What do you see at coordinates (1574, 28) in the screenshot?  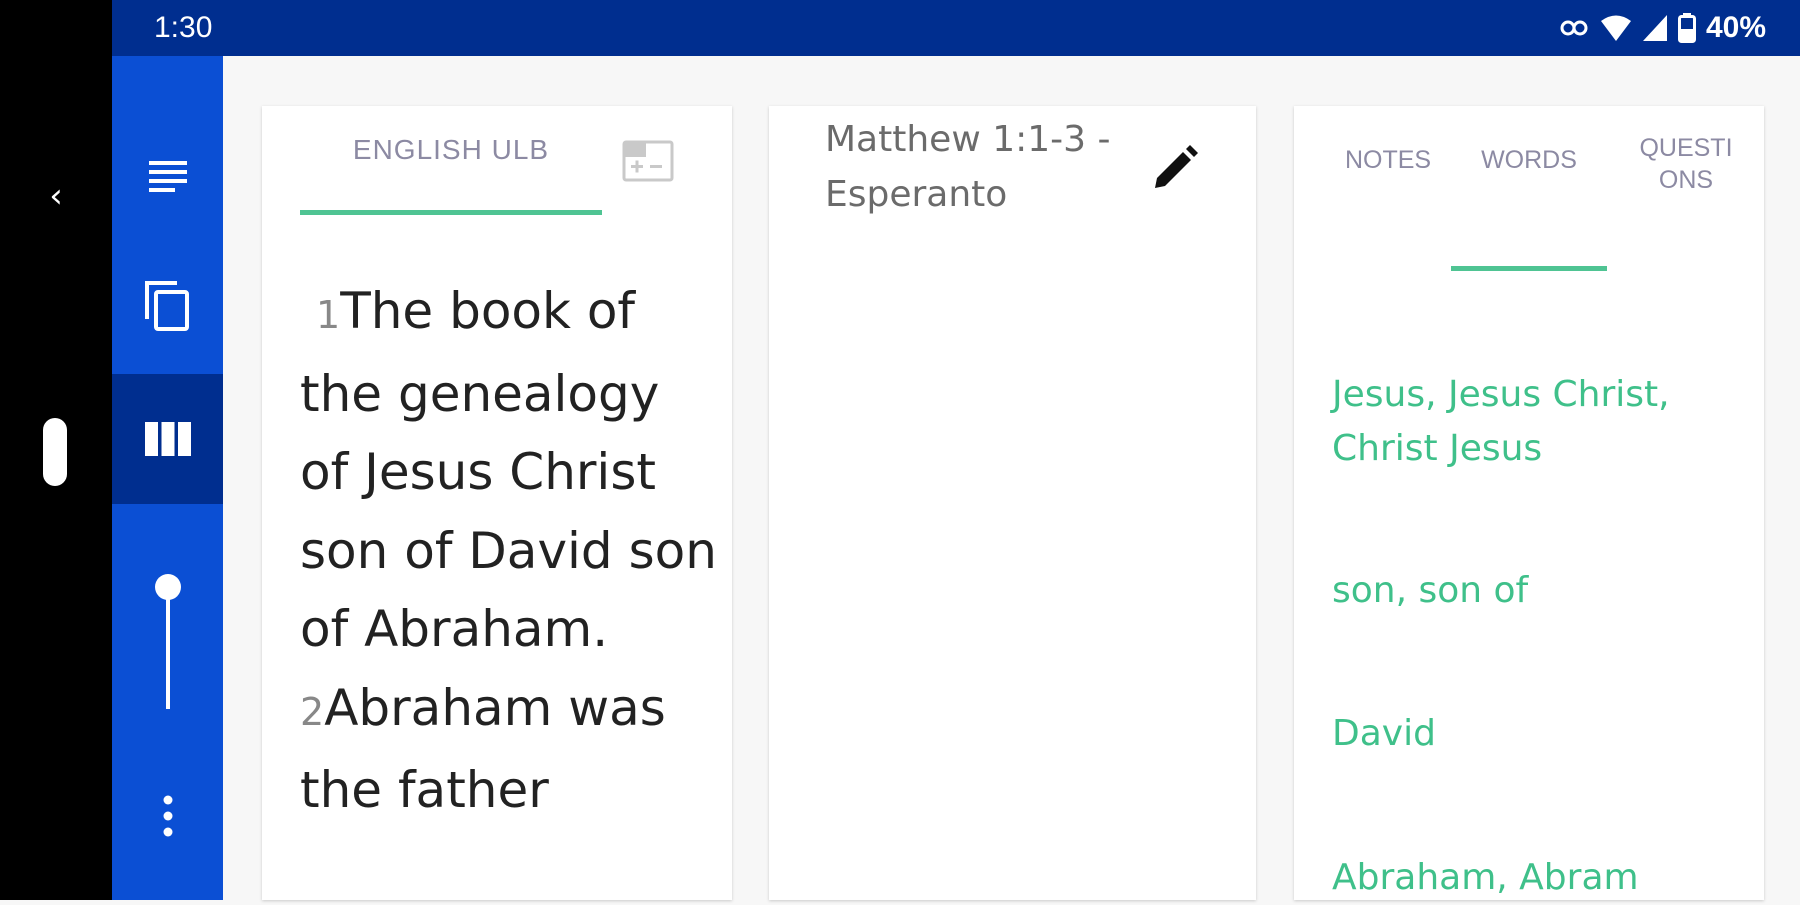 I see `vpn-key-icon` at bounding box center [1574, 28].